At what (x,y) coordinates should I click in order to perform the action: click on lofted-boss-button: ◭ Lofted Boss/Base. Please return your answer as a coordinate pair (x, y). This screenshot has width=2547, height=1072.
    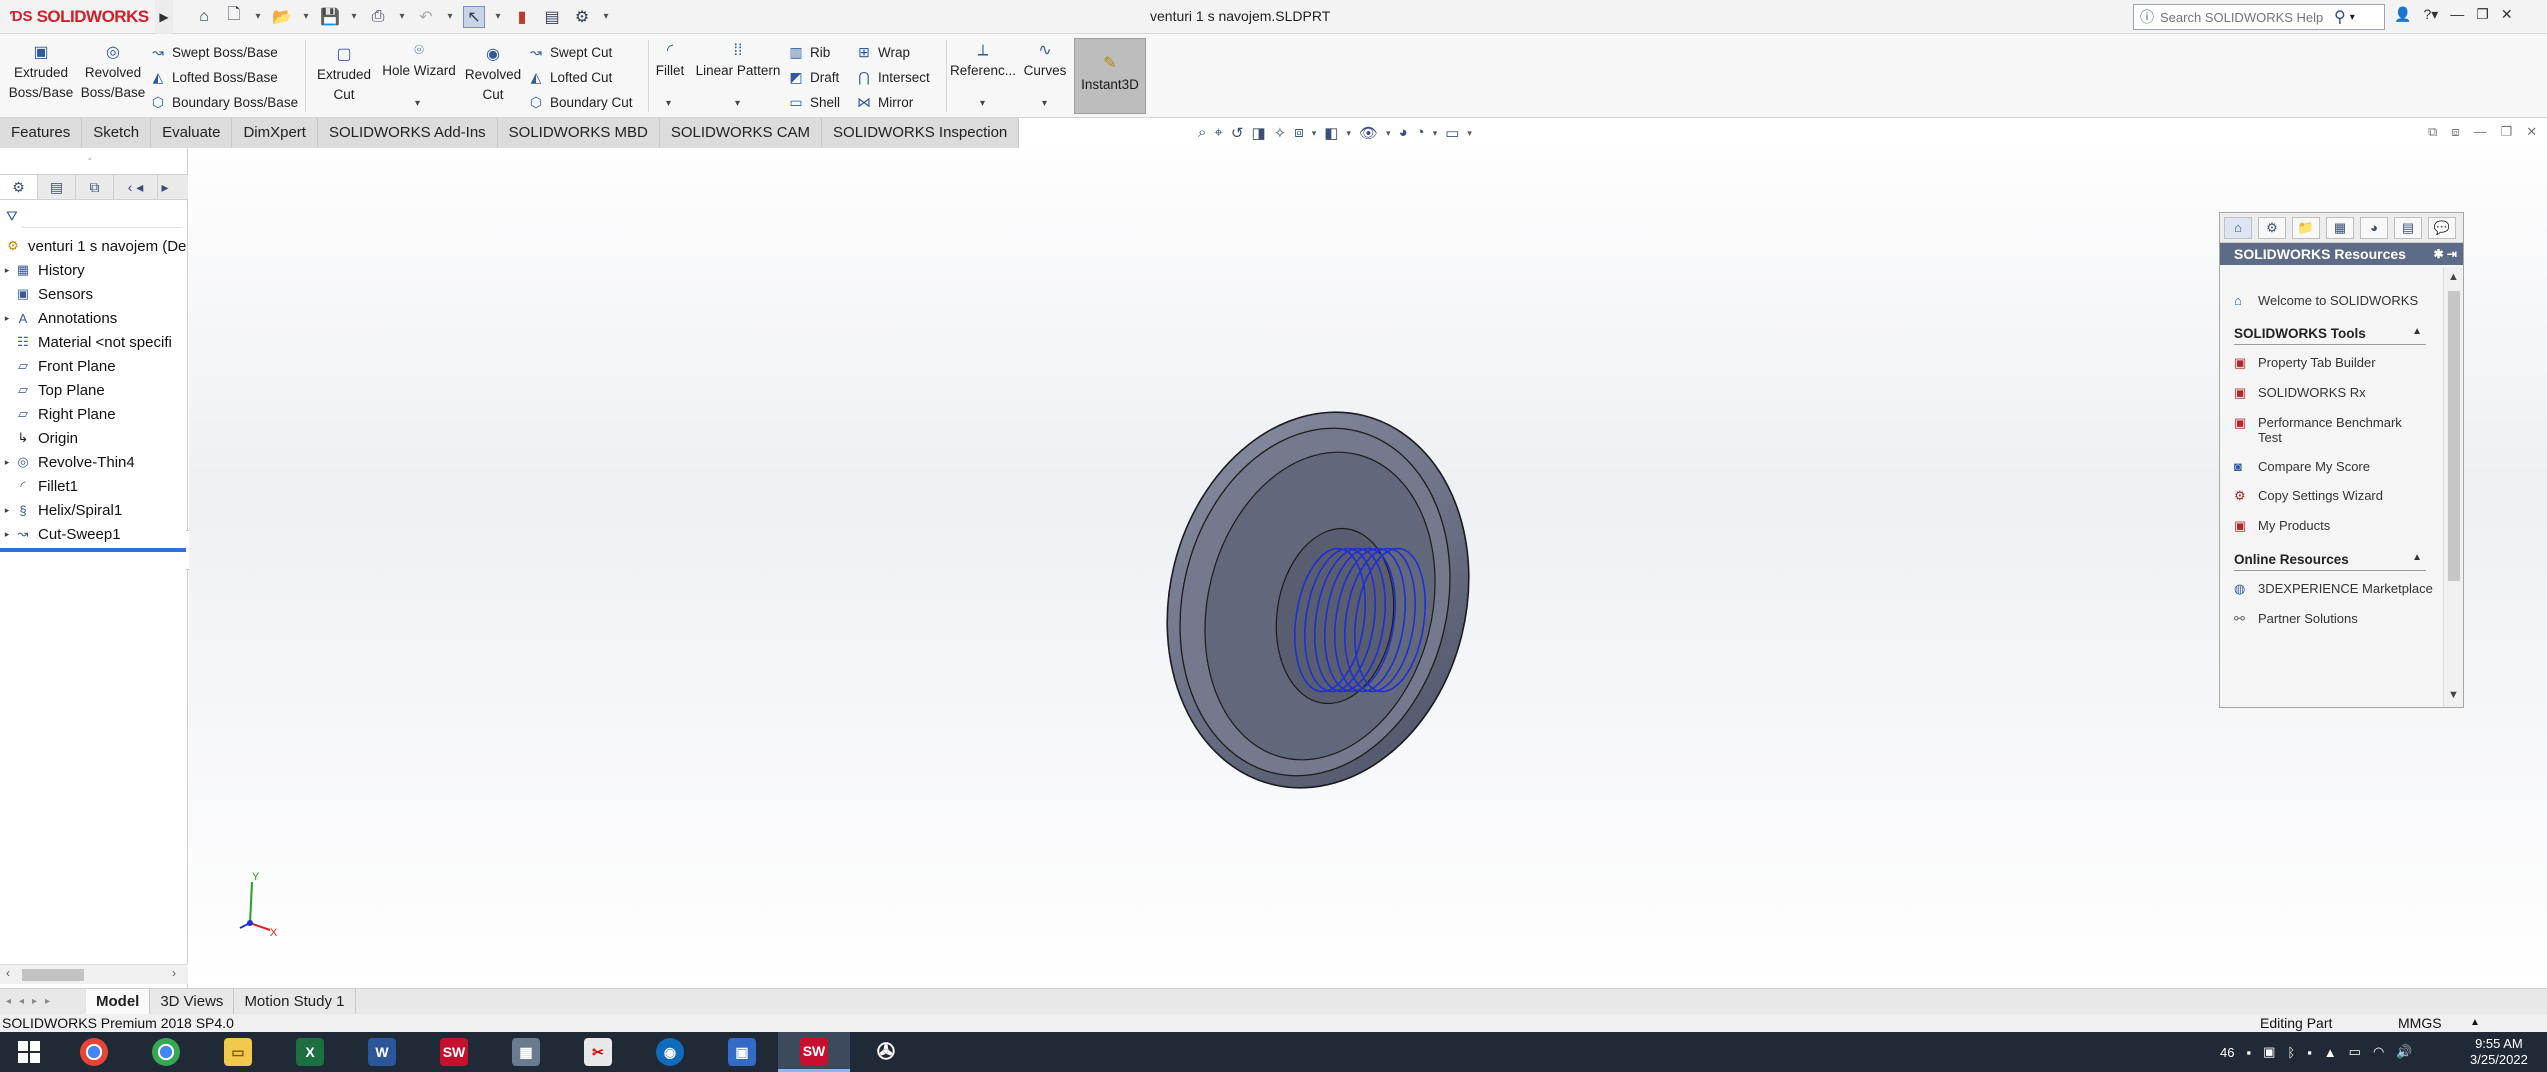
    Looking at the image, I should click on (214, 77).